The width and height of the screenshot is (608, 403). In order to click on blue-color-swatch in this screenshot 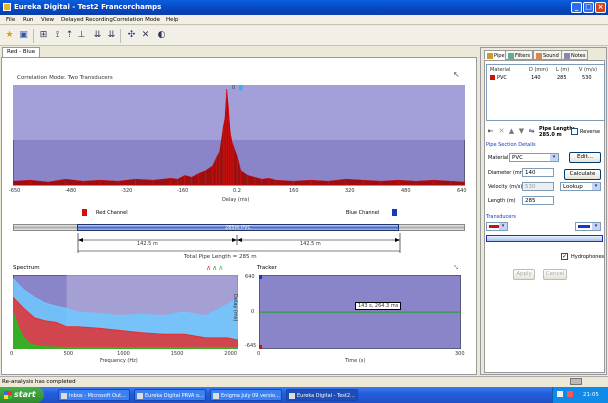, I will do `click(584, 226)`.